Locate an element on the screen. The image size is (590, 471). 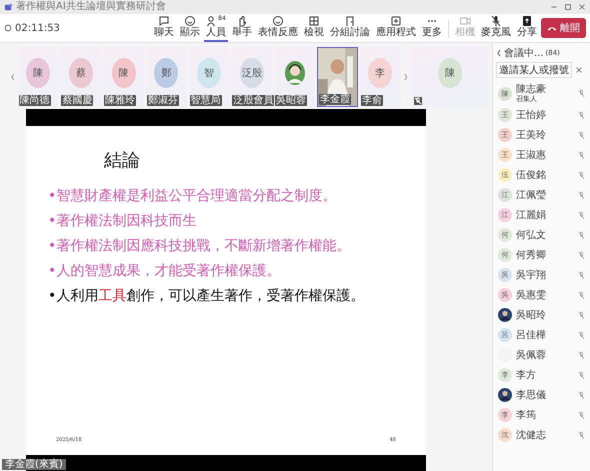
participant-name: 李金霞 is located at coordinates (334, 99).